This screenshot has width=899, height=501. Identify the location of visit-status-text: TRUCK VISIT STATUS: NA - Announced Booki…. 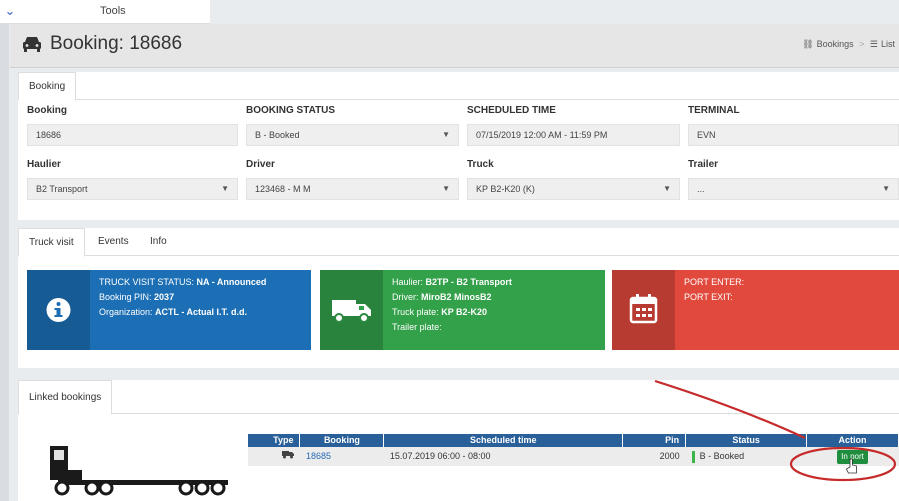
(182, 297).